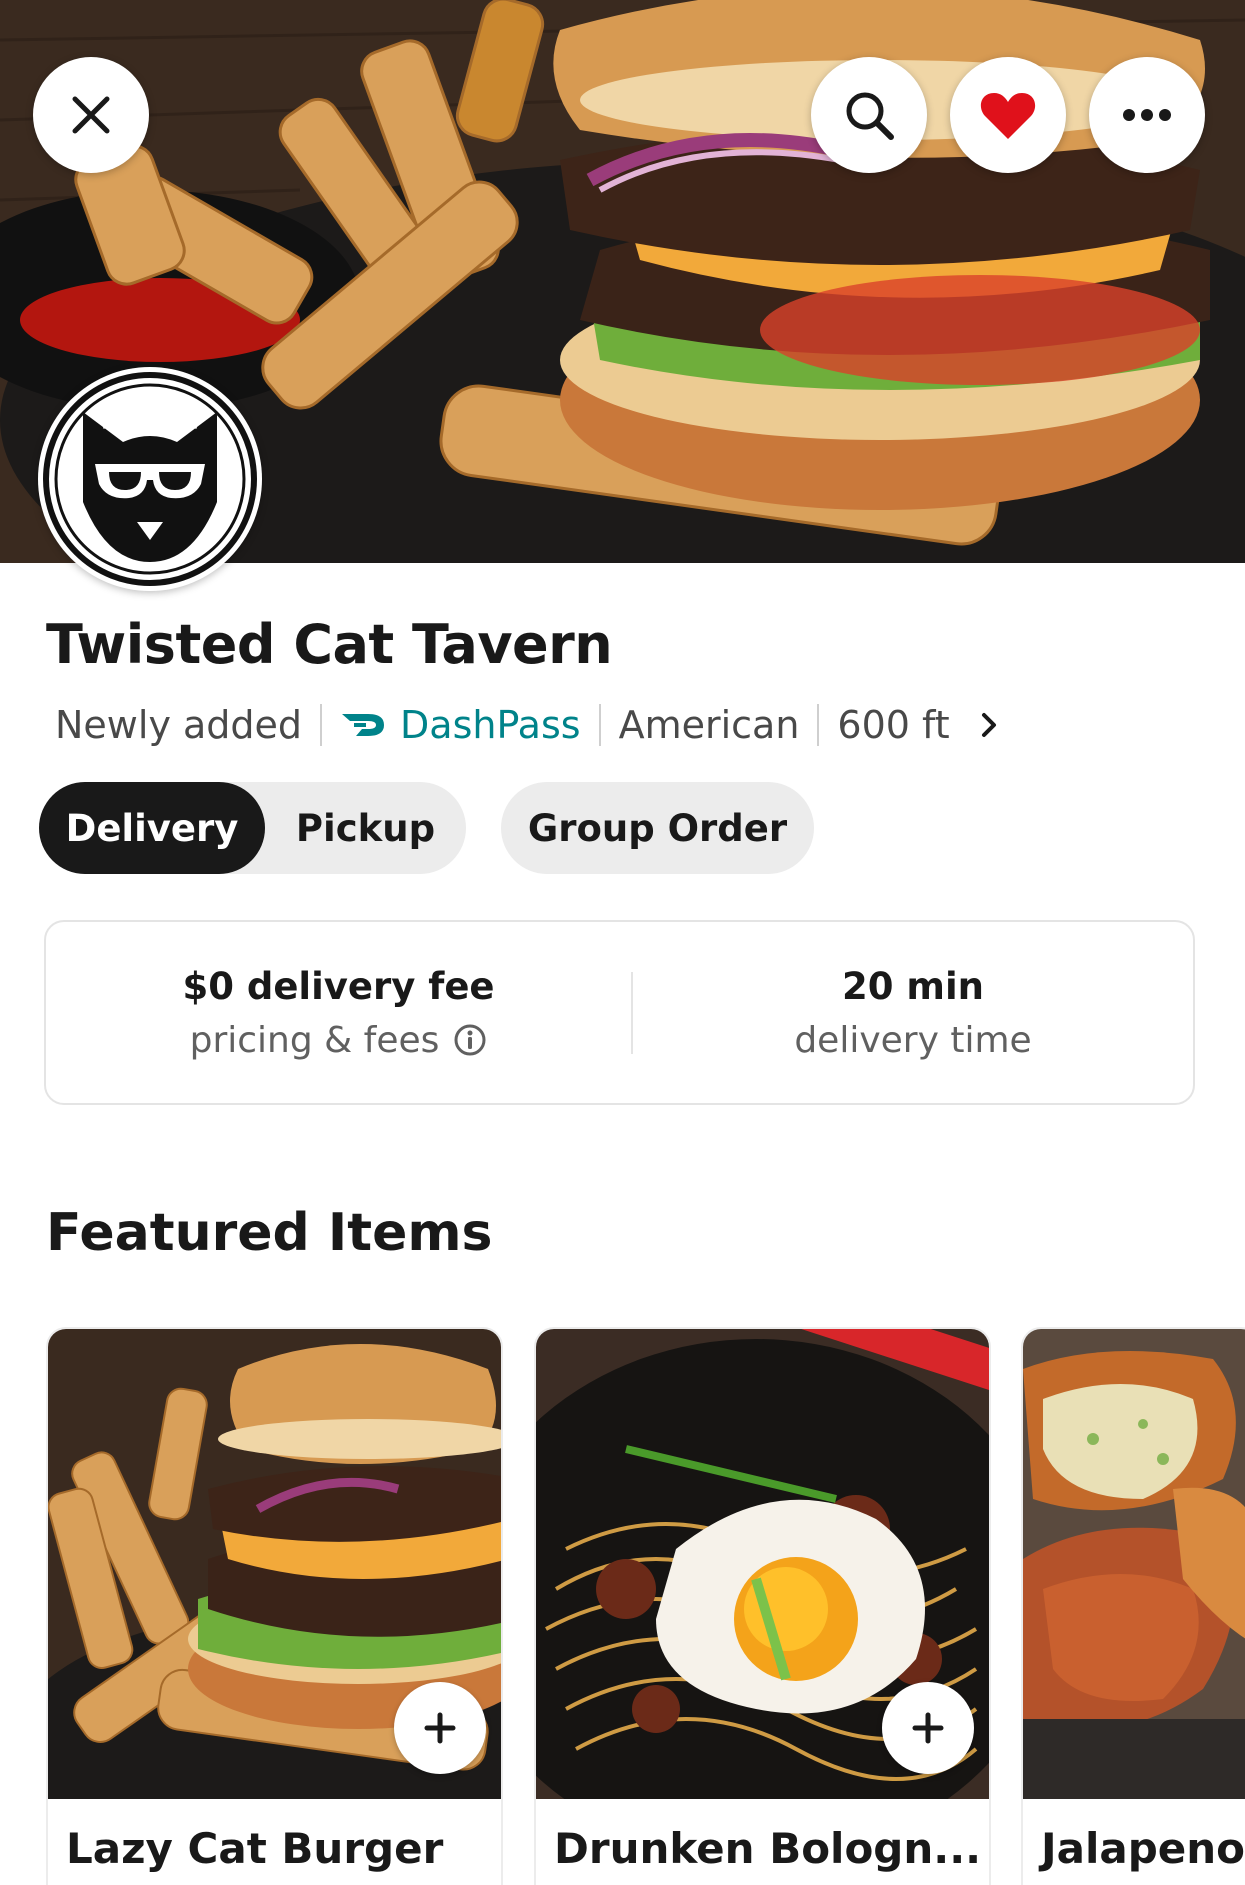  I want to click on cat-logo-icon, so click(150, 479).